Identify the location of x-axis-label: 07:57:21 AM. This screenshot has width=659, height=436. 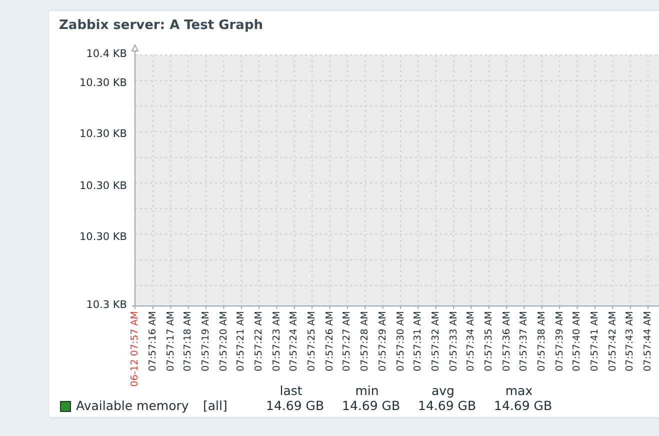
(241, 341).